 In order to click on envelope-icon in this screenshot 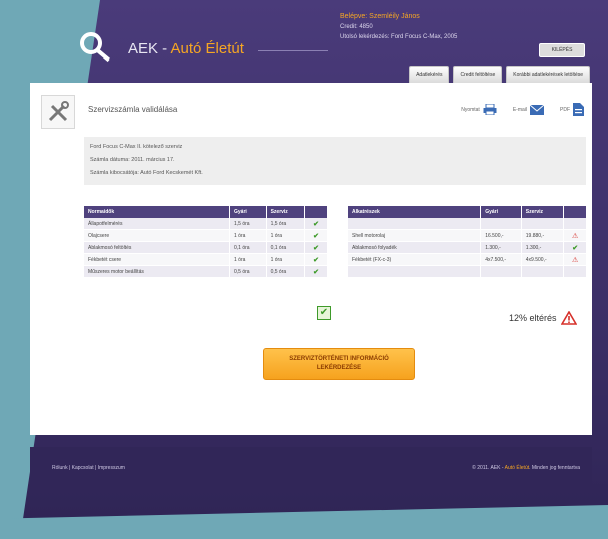, I will do `click(537, 109)`.